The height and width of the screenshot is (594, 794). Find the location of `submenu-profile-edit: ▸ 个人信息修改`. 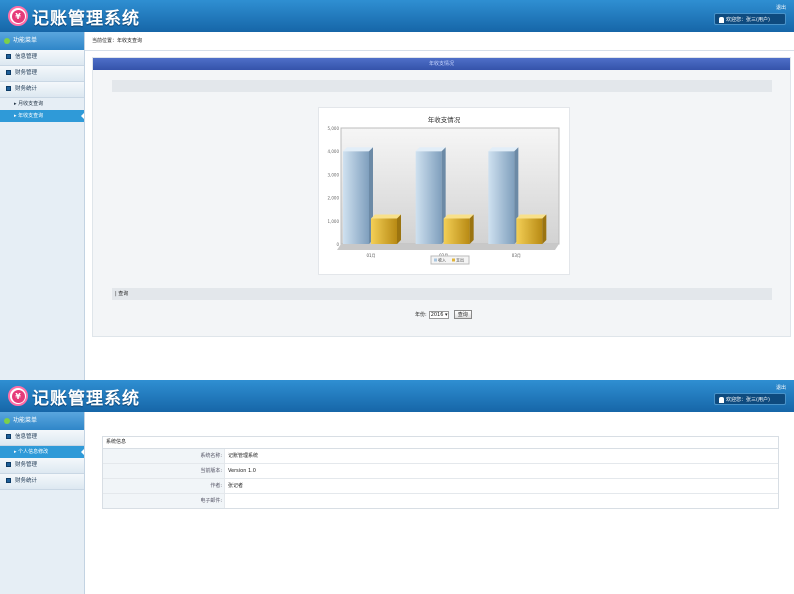

submenu-profile-edit: ▸ 个人信息修改 is located at coordinates (42, 452).